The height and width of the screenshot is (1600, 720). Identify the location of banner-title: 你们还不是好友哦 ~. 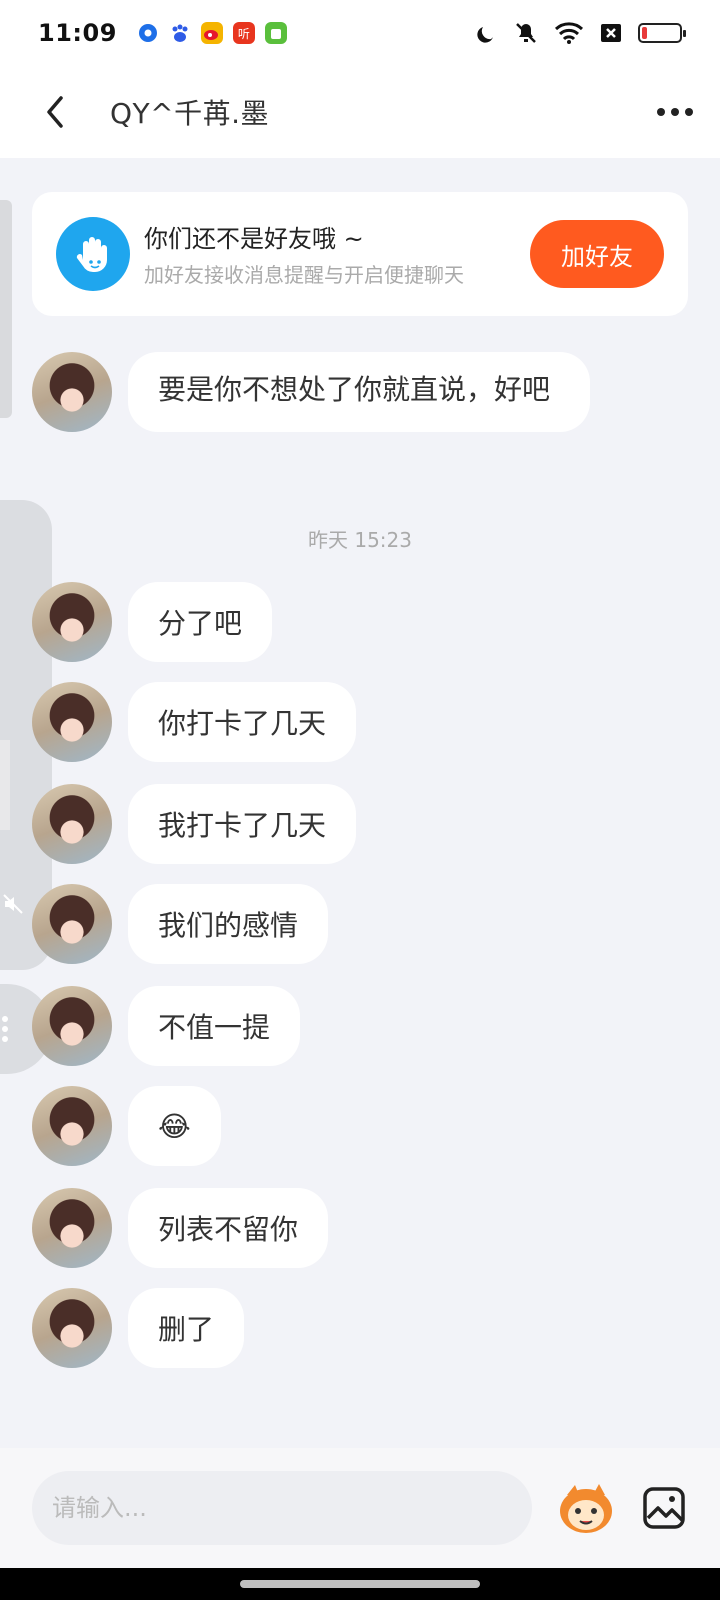
(254, 238).